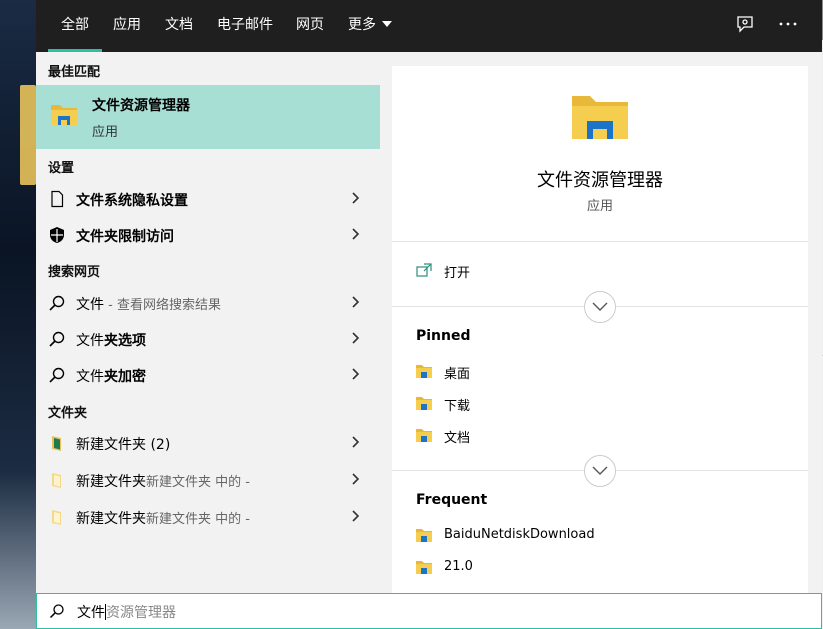 This screenshot has width=823, height=629. I want to click on folders-heading: 文件夹, so click(68, 413).